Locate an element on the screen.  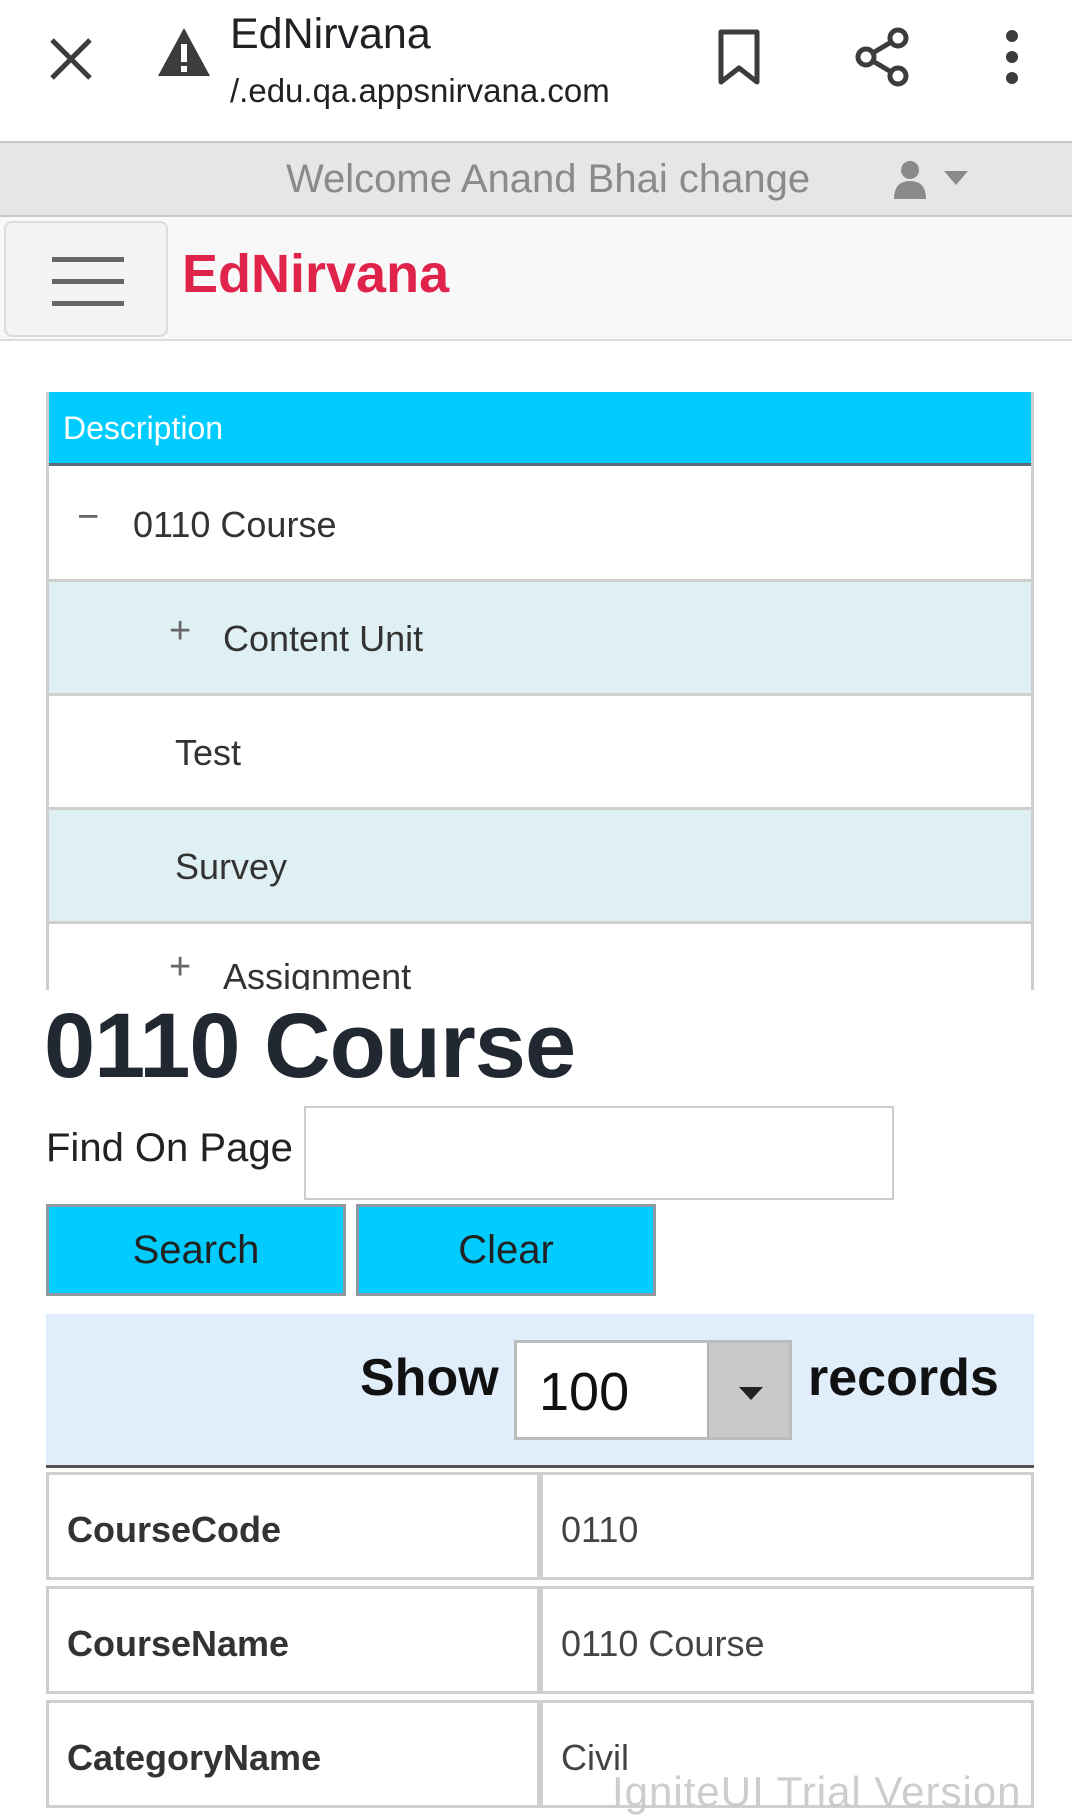
search-button: Search is located at coordinates (196, 1250).